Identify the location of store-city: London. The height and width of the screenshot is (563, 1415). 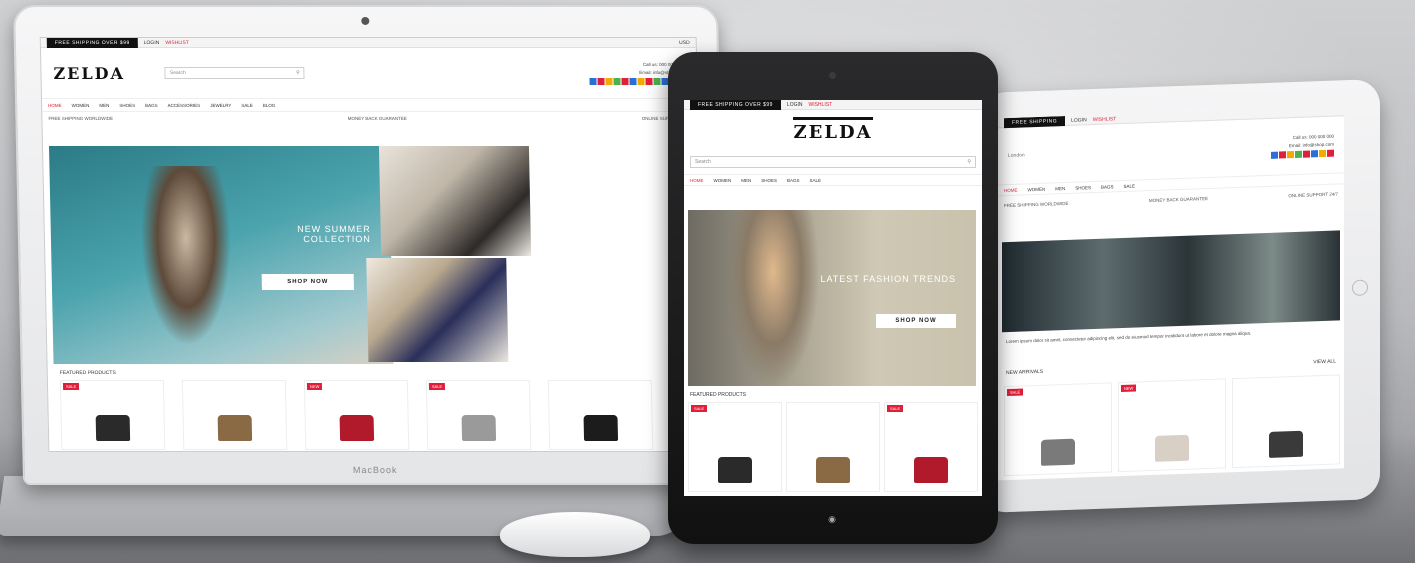
(1016, 156).